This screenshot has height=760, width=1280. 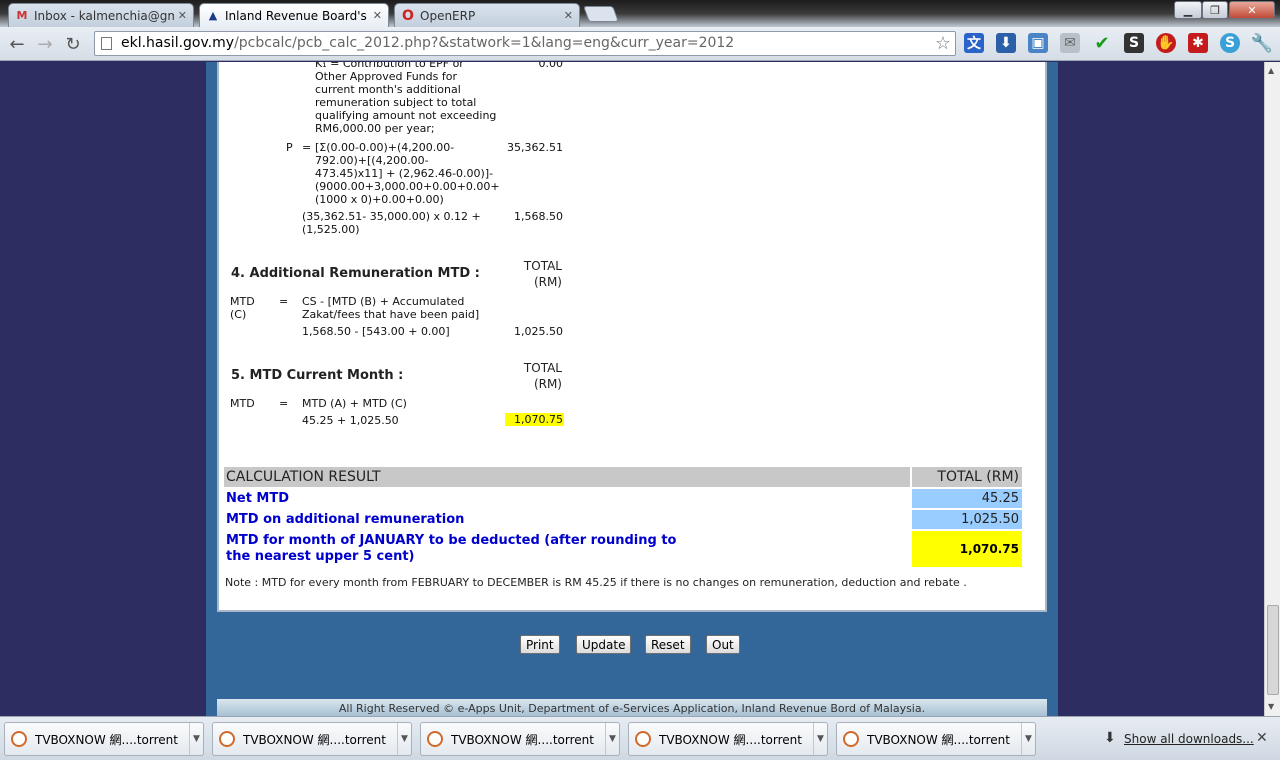 What do you see at coordinates (213, 15) in the screenshot?
I see `lhdn-icon: ▲` at bounding box center [213, 15].